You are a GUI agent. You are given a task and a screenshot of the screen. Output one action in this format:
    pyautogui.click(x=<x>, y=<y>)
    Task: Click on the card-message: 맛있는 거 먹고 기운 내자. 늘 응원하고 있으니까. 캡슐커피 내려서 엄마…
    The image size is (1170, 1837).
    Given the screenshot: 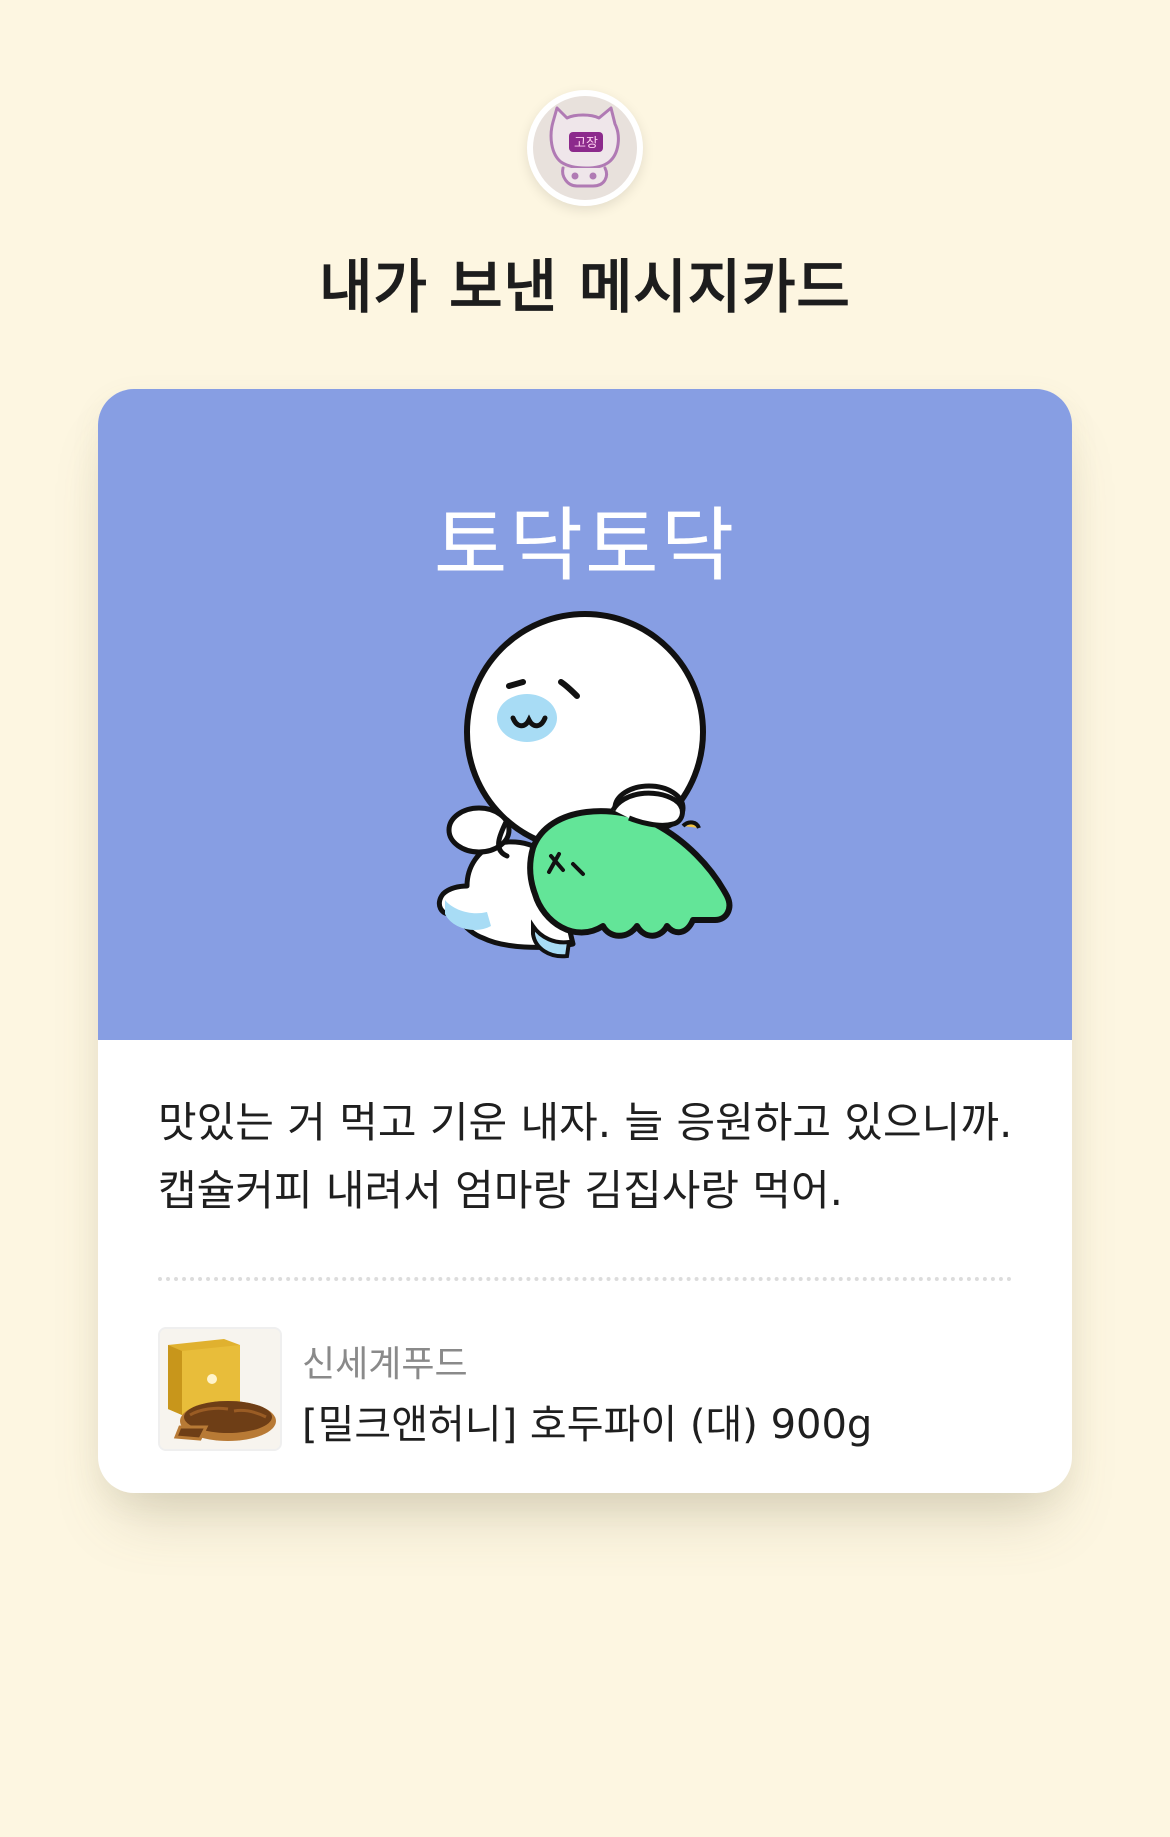 What is the action you would take?
    pyautogui.click(x=585, y=1156)
    